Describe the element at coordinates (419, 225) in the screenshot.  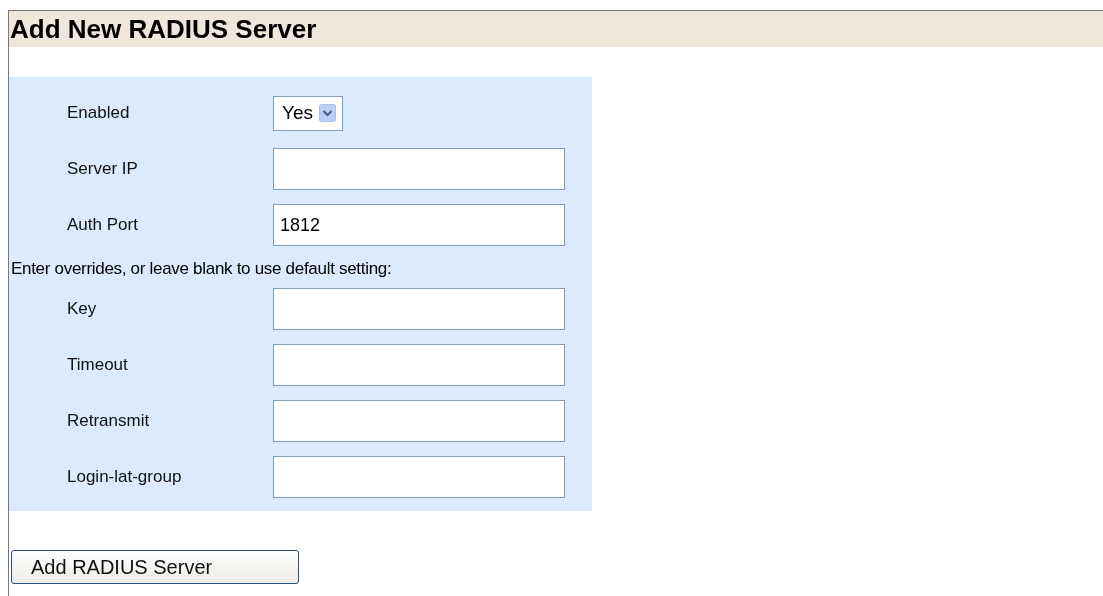
I see `text-field: 1812` at that location.